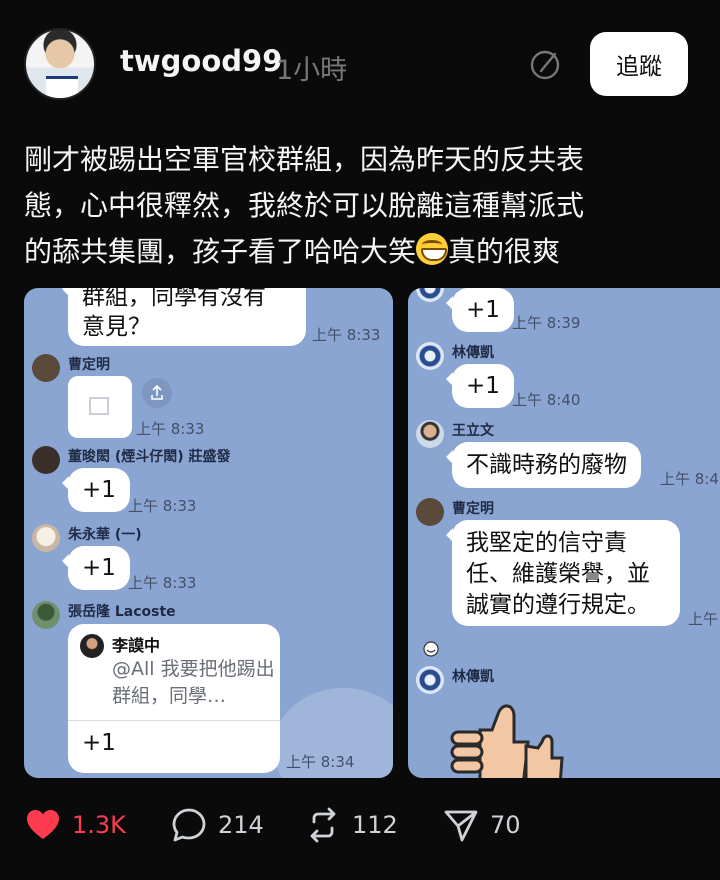  Describe the element at coordinates (545, 65) in the screenshot. I see `edit-circle-icon` at that location.